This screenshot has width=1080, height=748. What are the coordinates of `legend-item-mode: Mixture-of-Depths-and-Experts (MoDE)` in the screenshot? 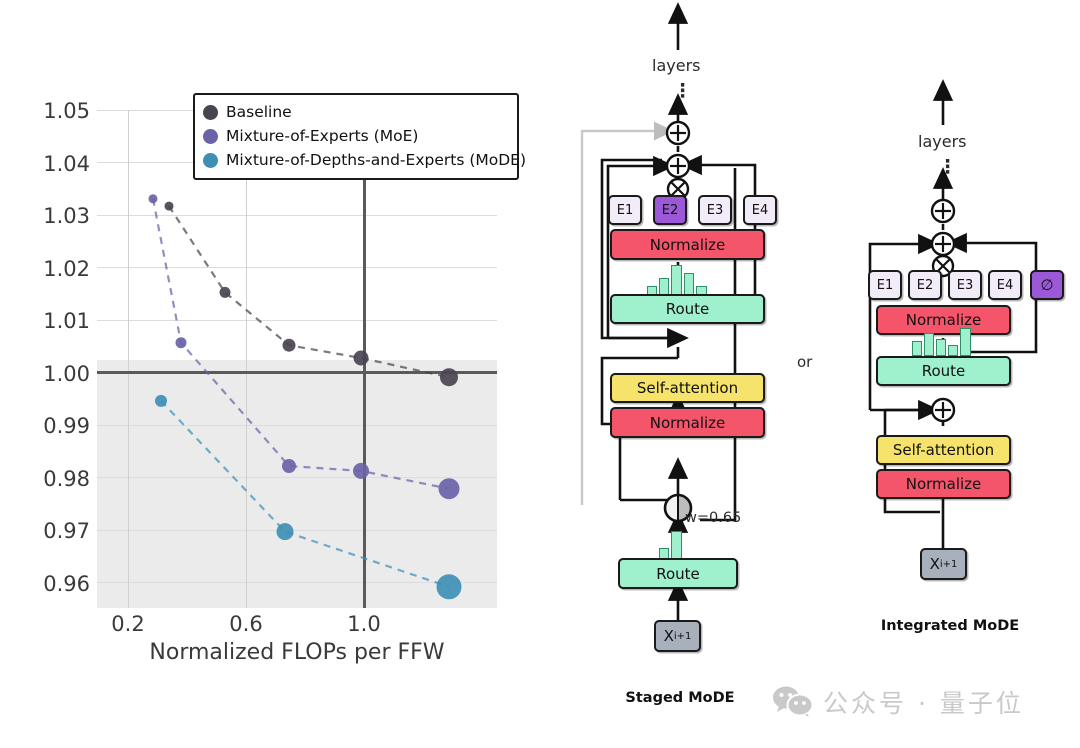 It's located at (364, 160).